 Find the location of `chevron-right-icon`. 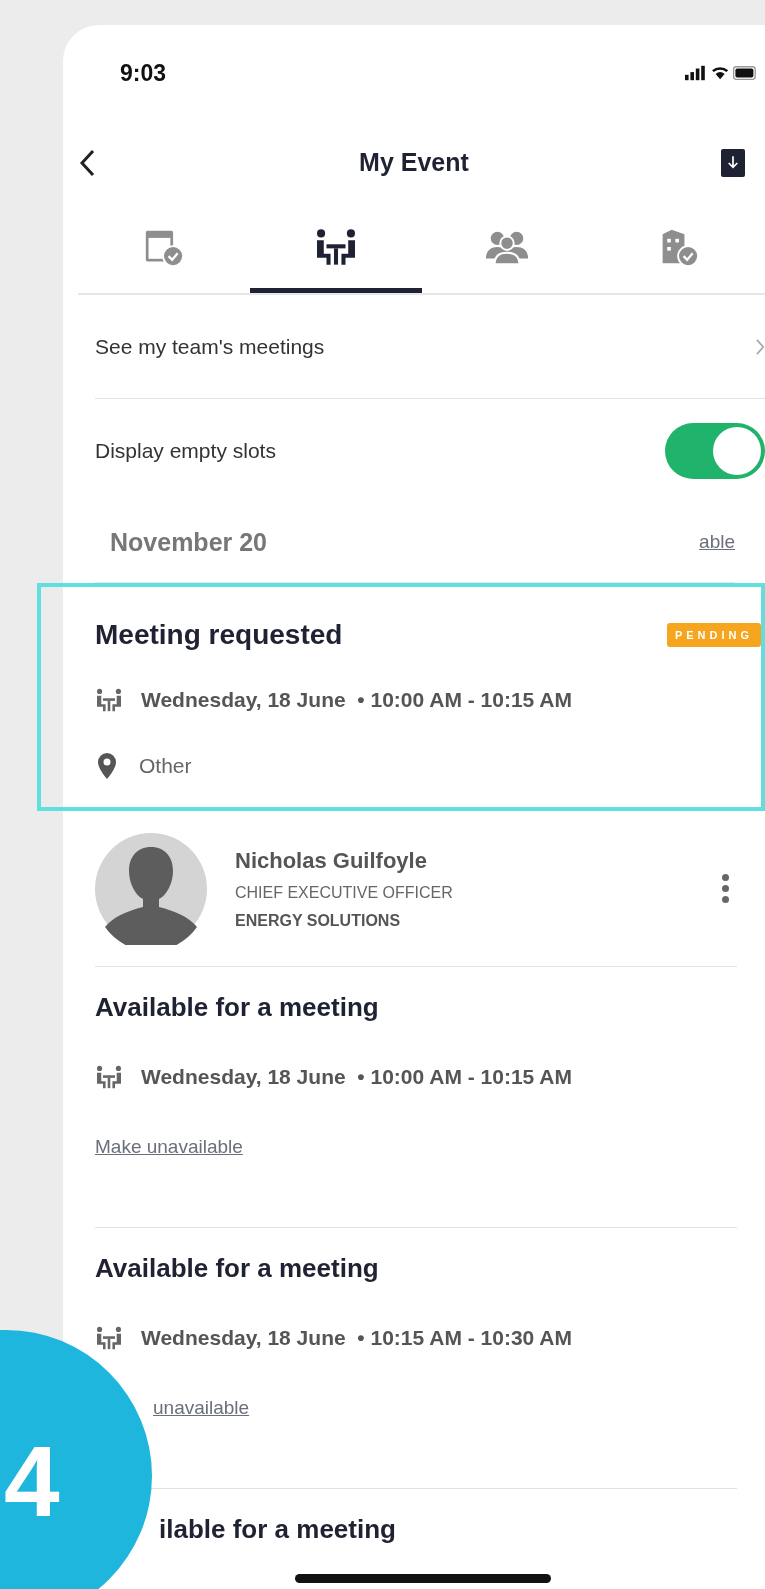

chevron-right-icon is located at coordinates (760, 346).